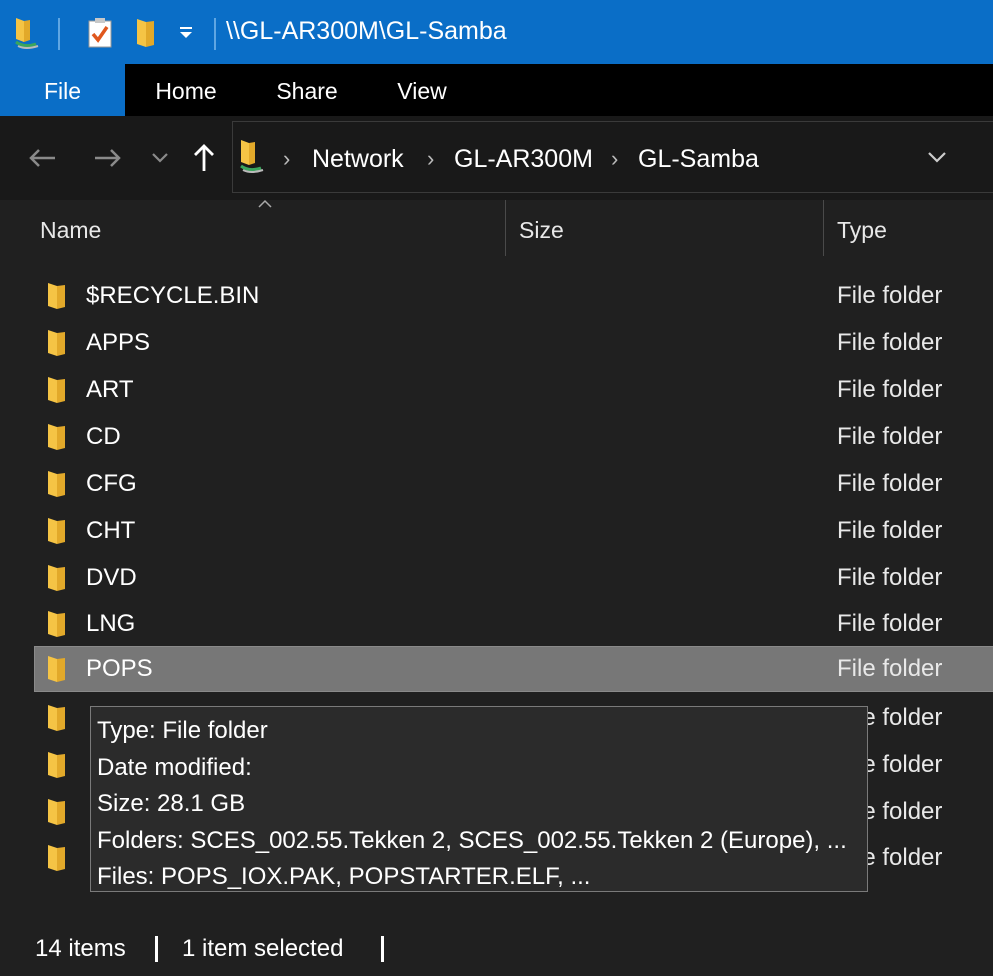 The height and width of the screenshot is (976, 993). What do you see at coordinates (118, 342) in the screenshot?
I see `file-name: APPS` at bounding box center [118, 342].